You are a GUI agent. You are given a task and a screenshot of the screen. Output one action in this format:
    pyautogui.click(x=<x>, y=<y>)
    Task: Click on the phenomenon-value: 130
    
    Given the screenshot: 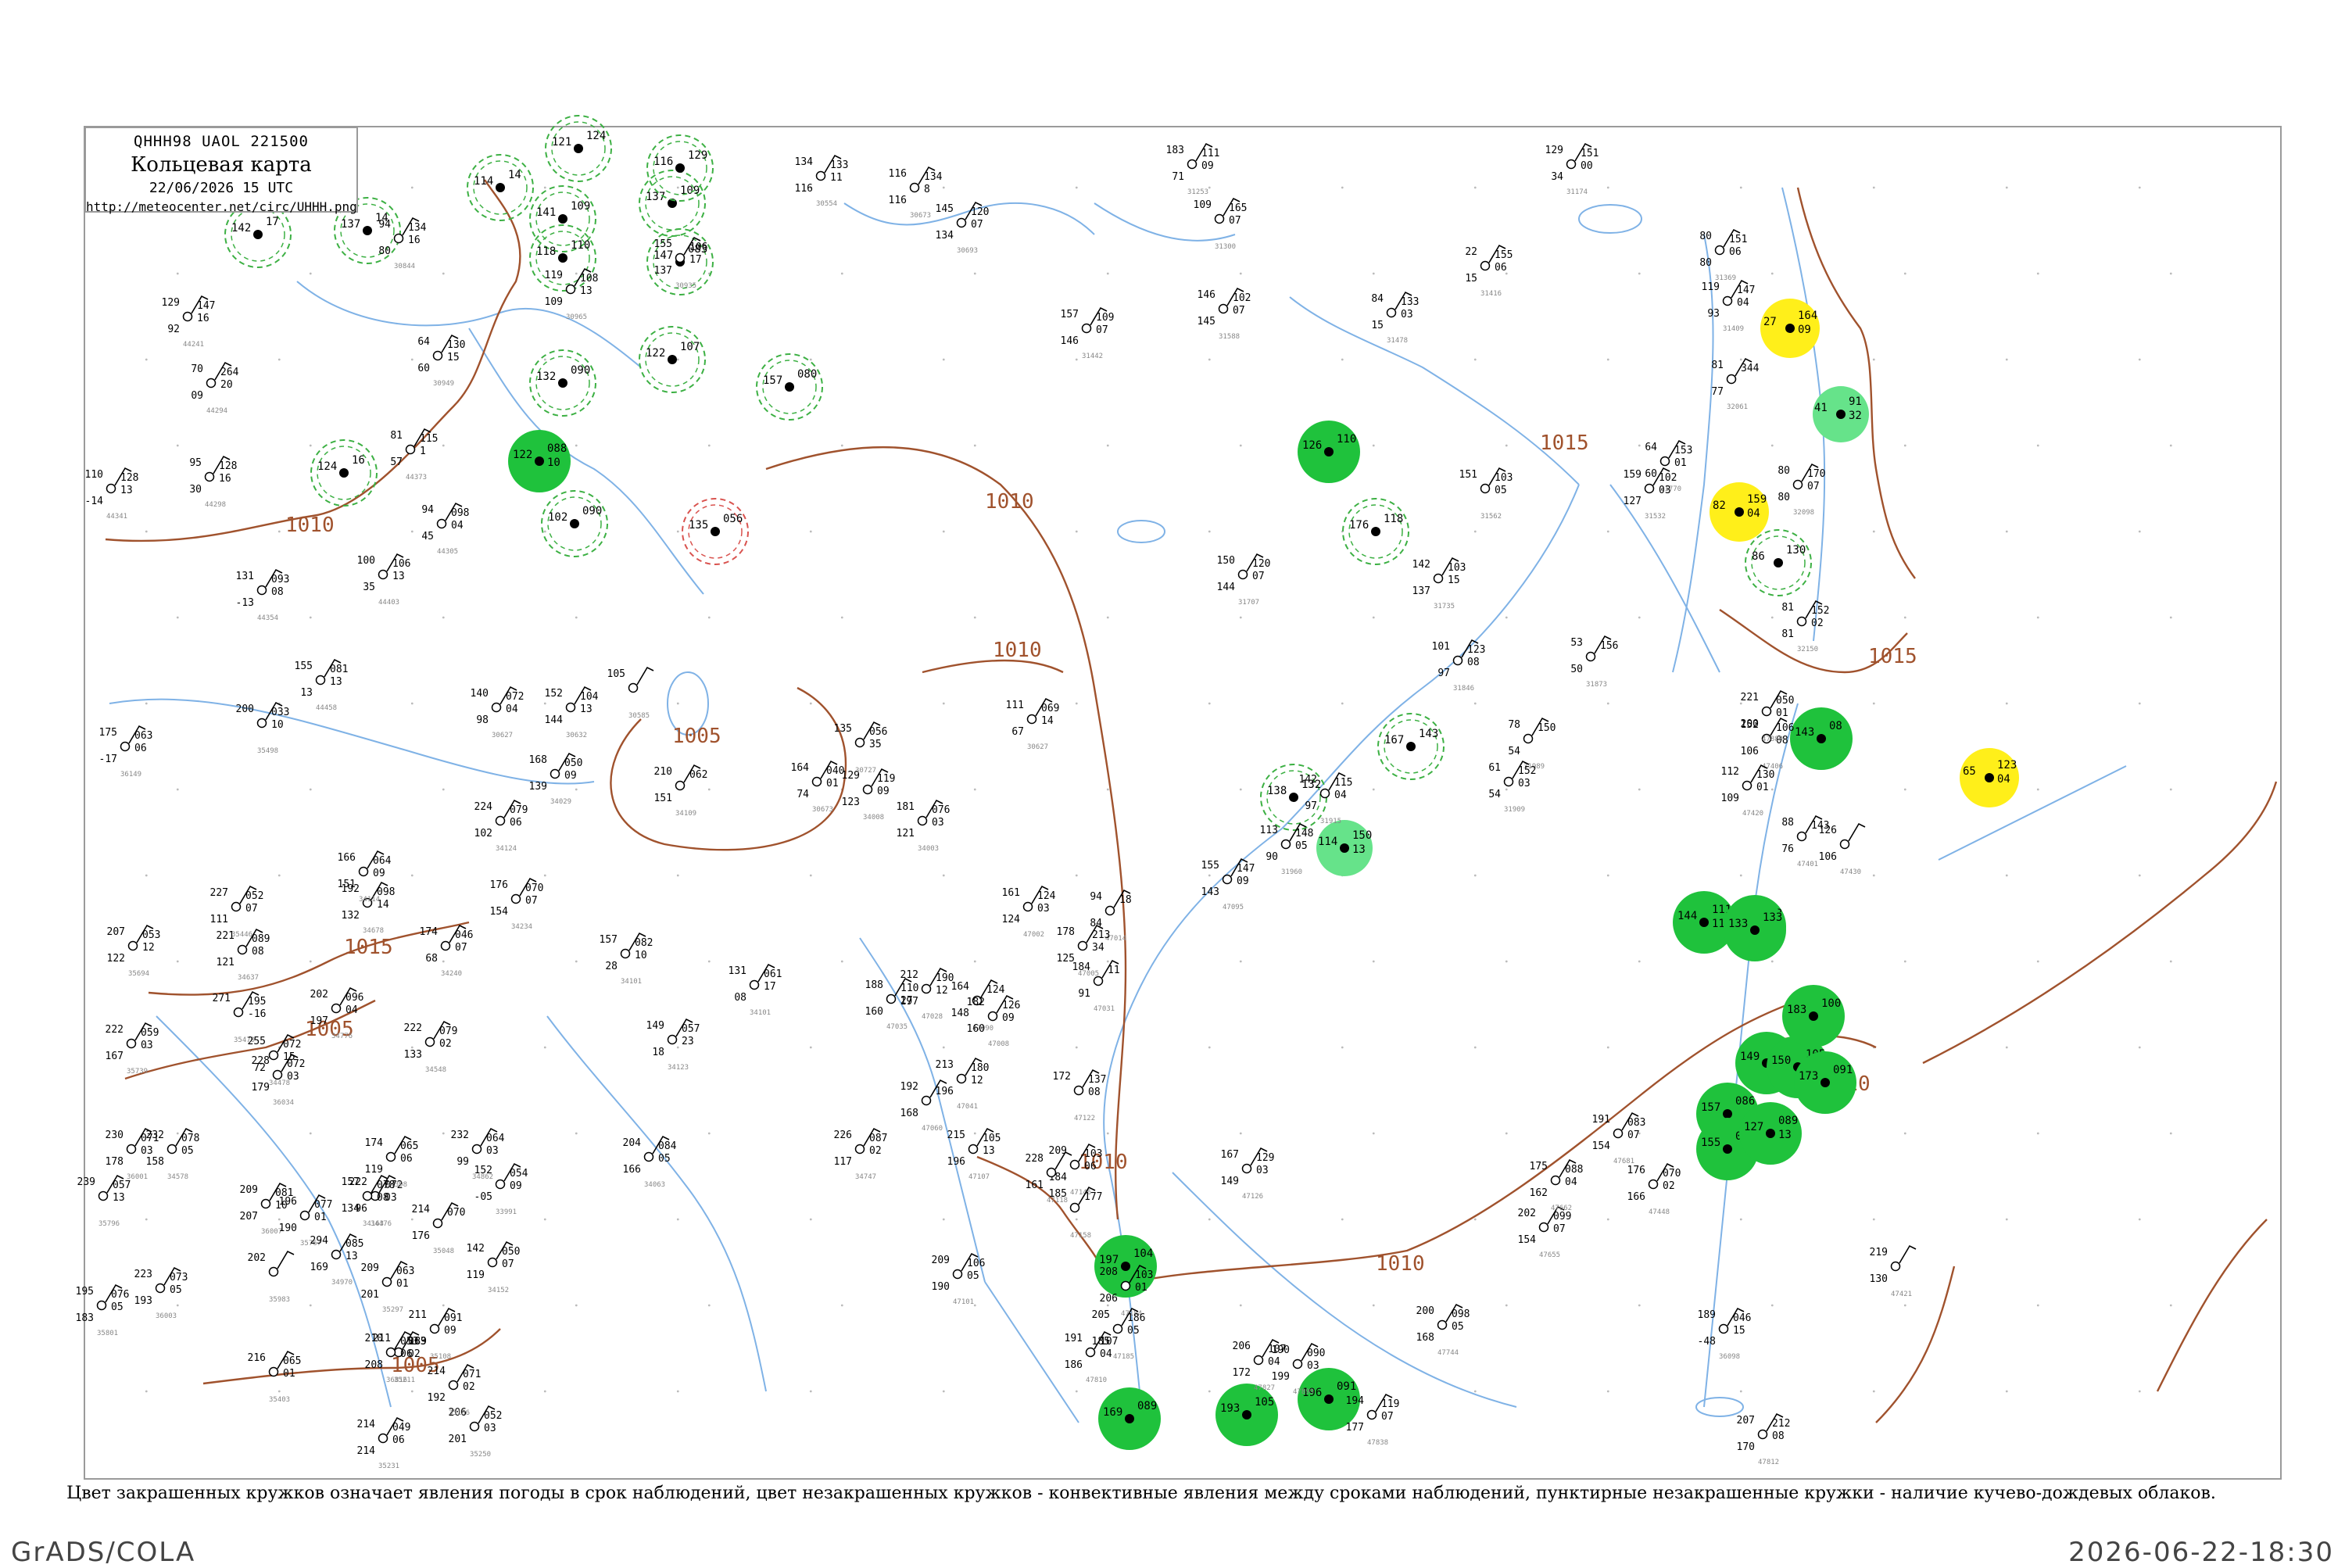 What is the action you would take?
    pyautogui.click(x=1796, y=550)
    